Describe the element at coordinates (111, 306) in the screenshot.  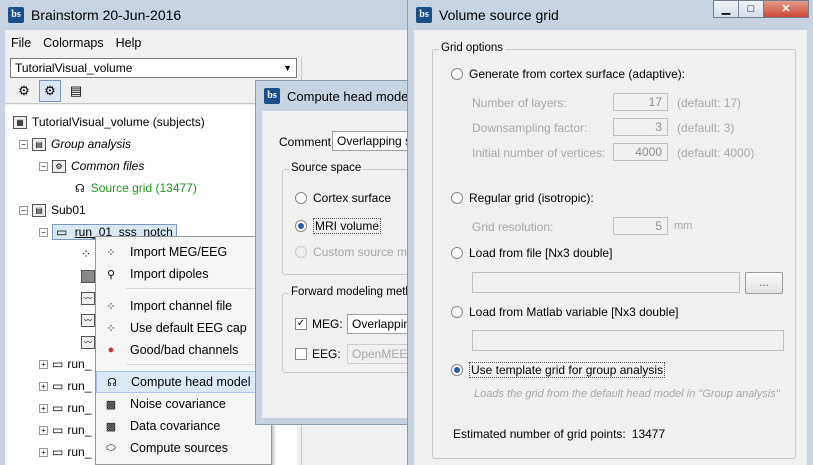
I see `channel-file-icon: ⁘` at that location.